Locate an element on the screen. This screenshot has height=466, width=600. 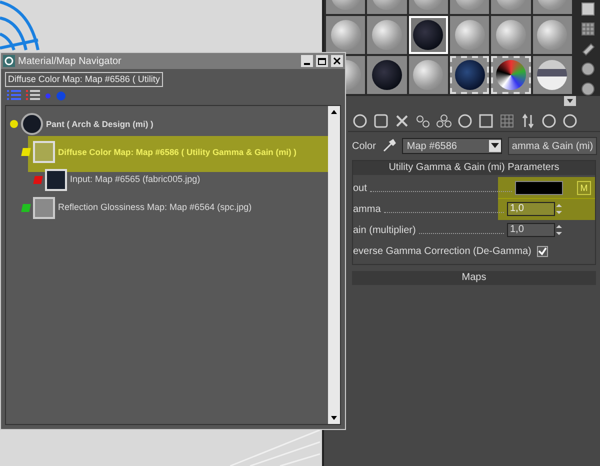
parameter-label: ain (multiplier) is located at coordinates (384, 231).